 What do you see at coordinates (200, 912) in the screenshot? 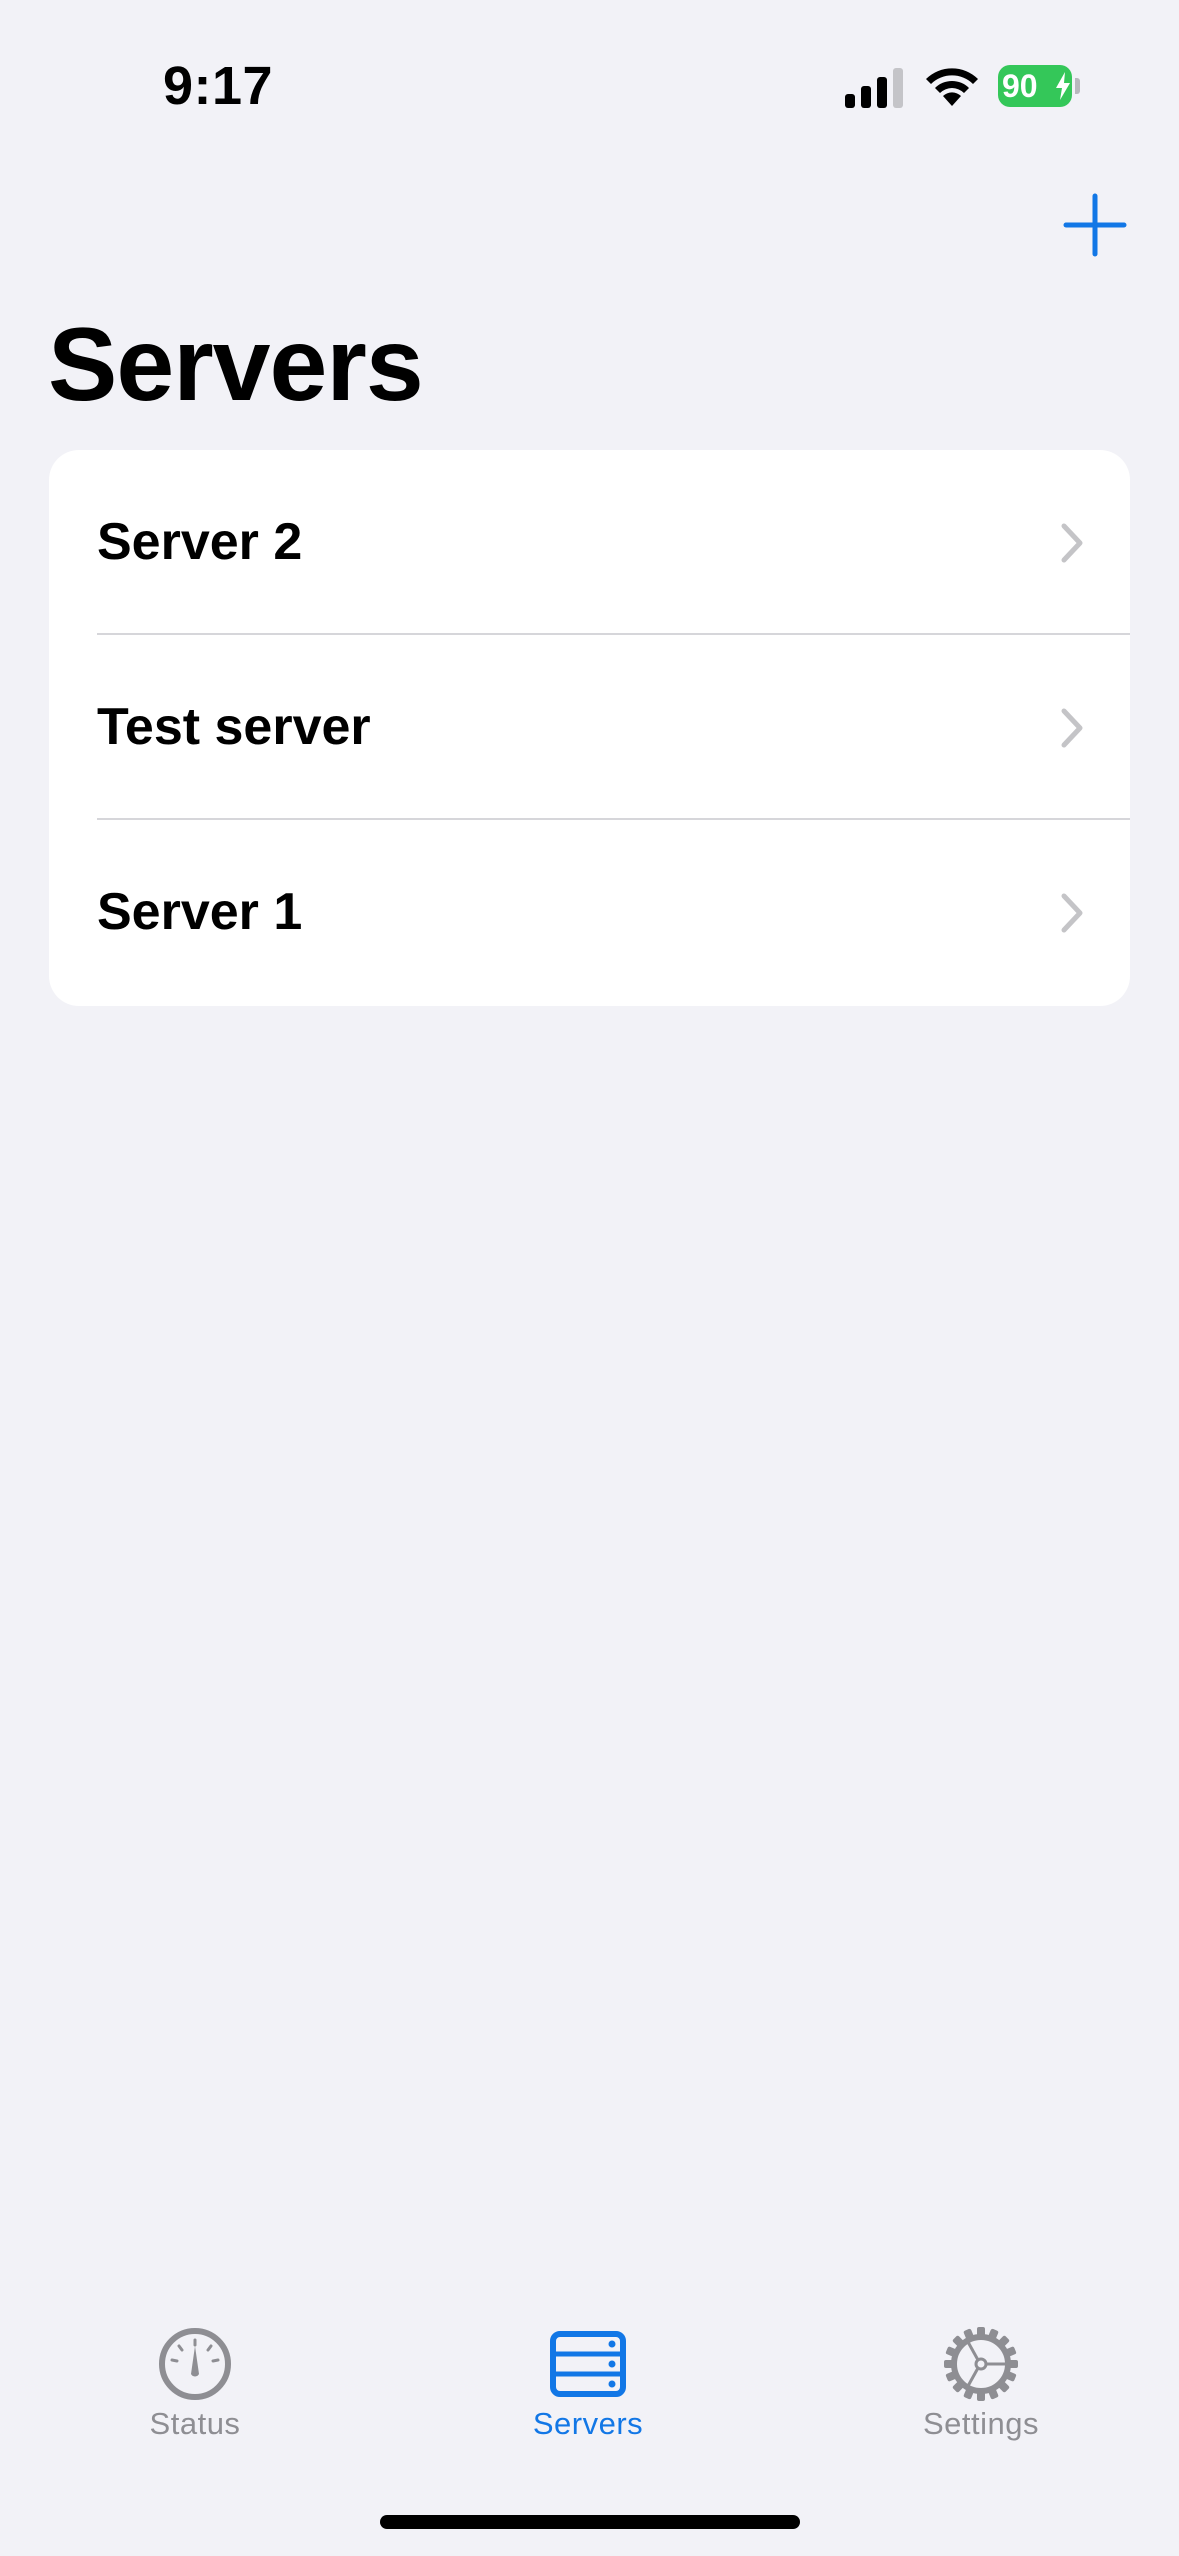
I see `server-row-label: Server 1` at bounding box center [200, 912].